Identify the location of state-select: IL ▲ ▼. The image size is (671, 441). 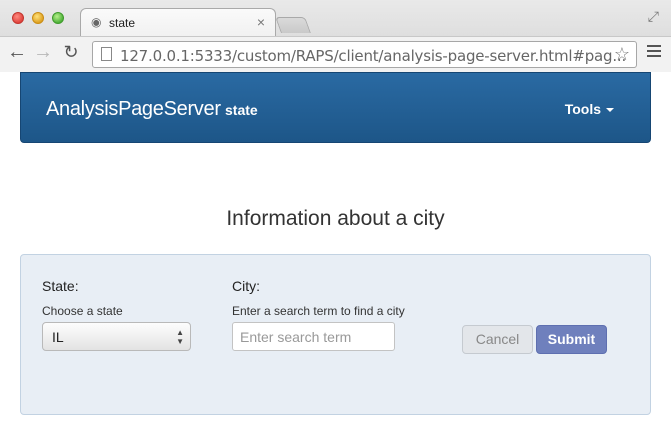
(116, 336).